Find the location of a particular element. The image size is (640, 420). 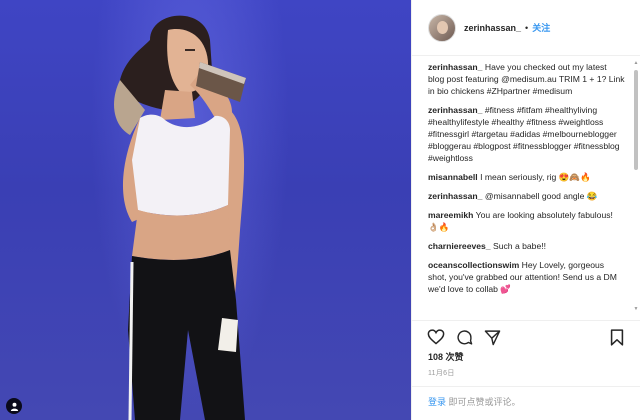

like-button is located at coordinates (436, 337).